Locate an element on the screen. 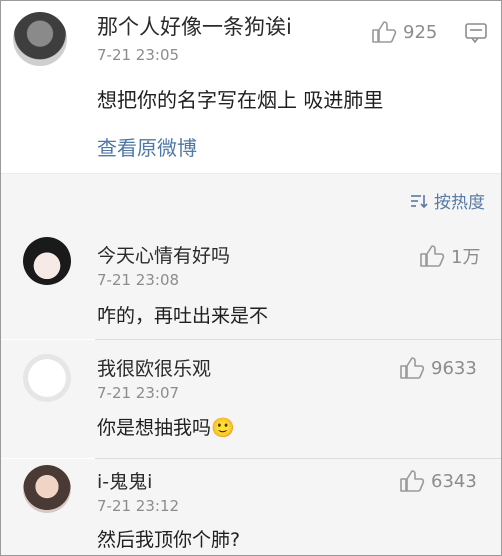 The width and height of the screenshot is (502, 556). comment-username: 今天心情有好吗 is located at coordinates (163, 254).